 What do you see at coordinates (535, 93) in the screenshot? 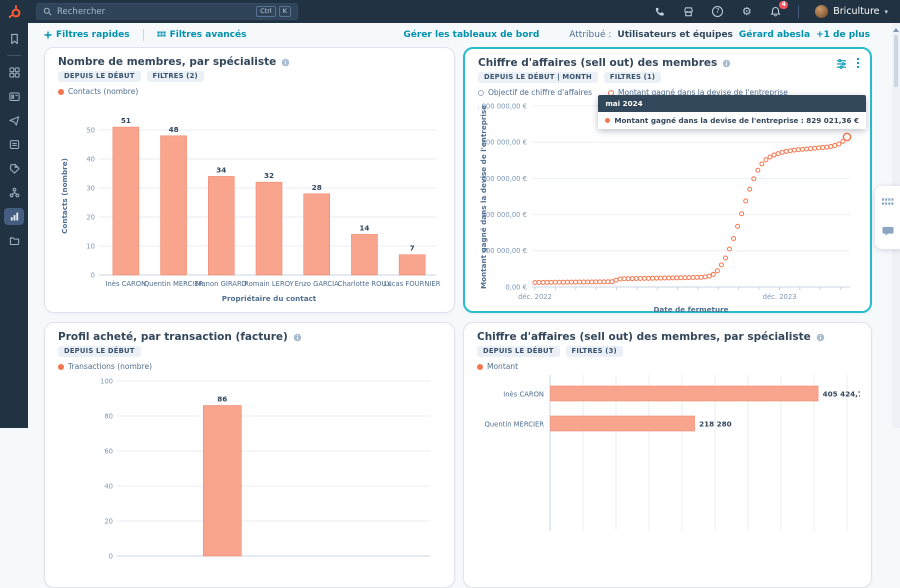
I see `legend-item-objective: Objectif de chiffre d'affaires` at bounding box center [535, 93].